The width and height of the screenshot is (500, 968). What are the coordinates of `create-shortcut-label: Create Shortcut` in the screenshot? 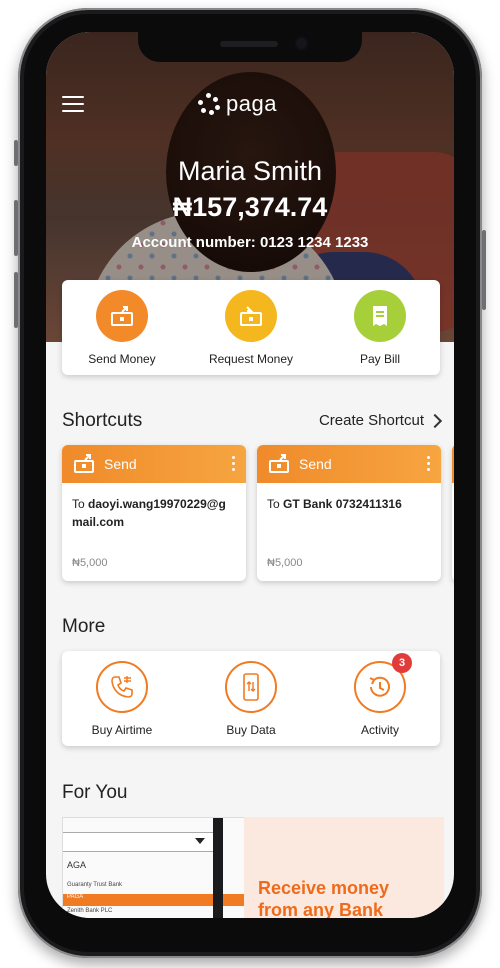 It's located at (371, 420).